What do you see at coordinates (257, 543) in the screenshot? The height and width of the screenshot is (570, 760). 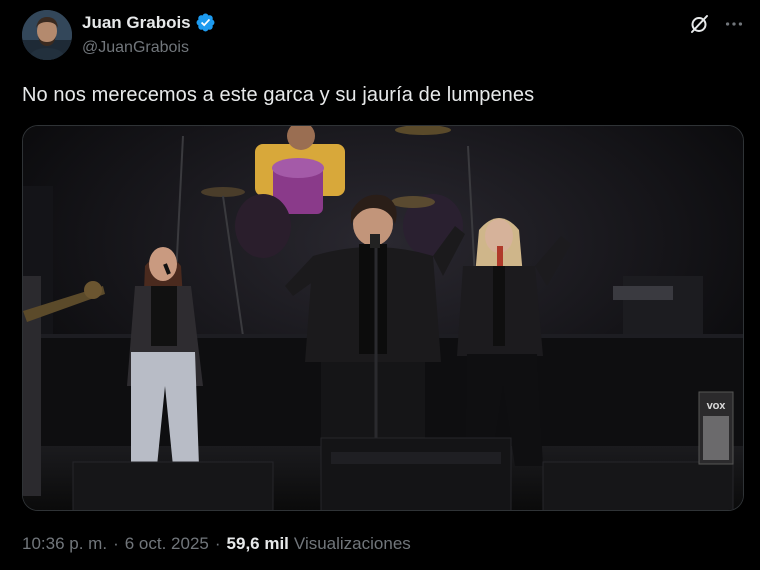 I see `views-count: 59,6 mil` at bounding box center [257, 543].